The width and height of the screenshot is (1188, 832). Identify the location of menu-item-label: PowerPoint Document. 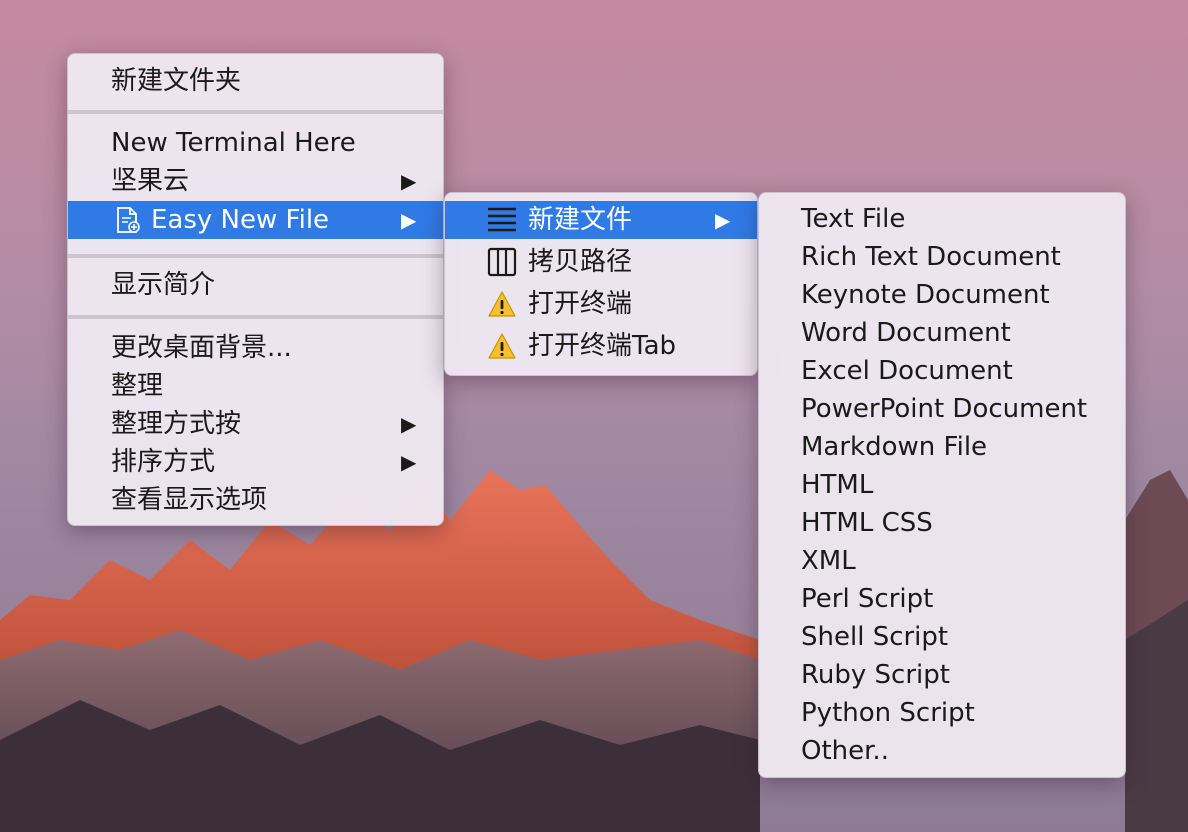
(944, 409).